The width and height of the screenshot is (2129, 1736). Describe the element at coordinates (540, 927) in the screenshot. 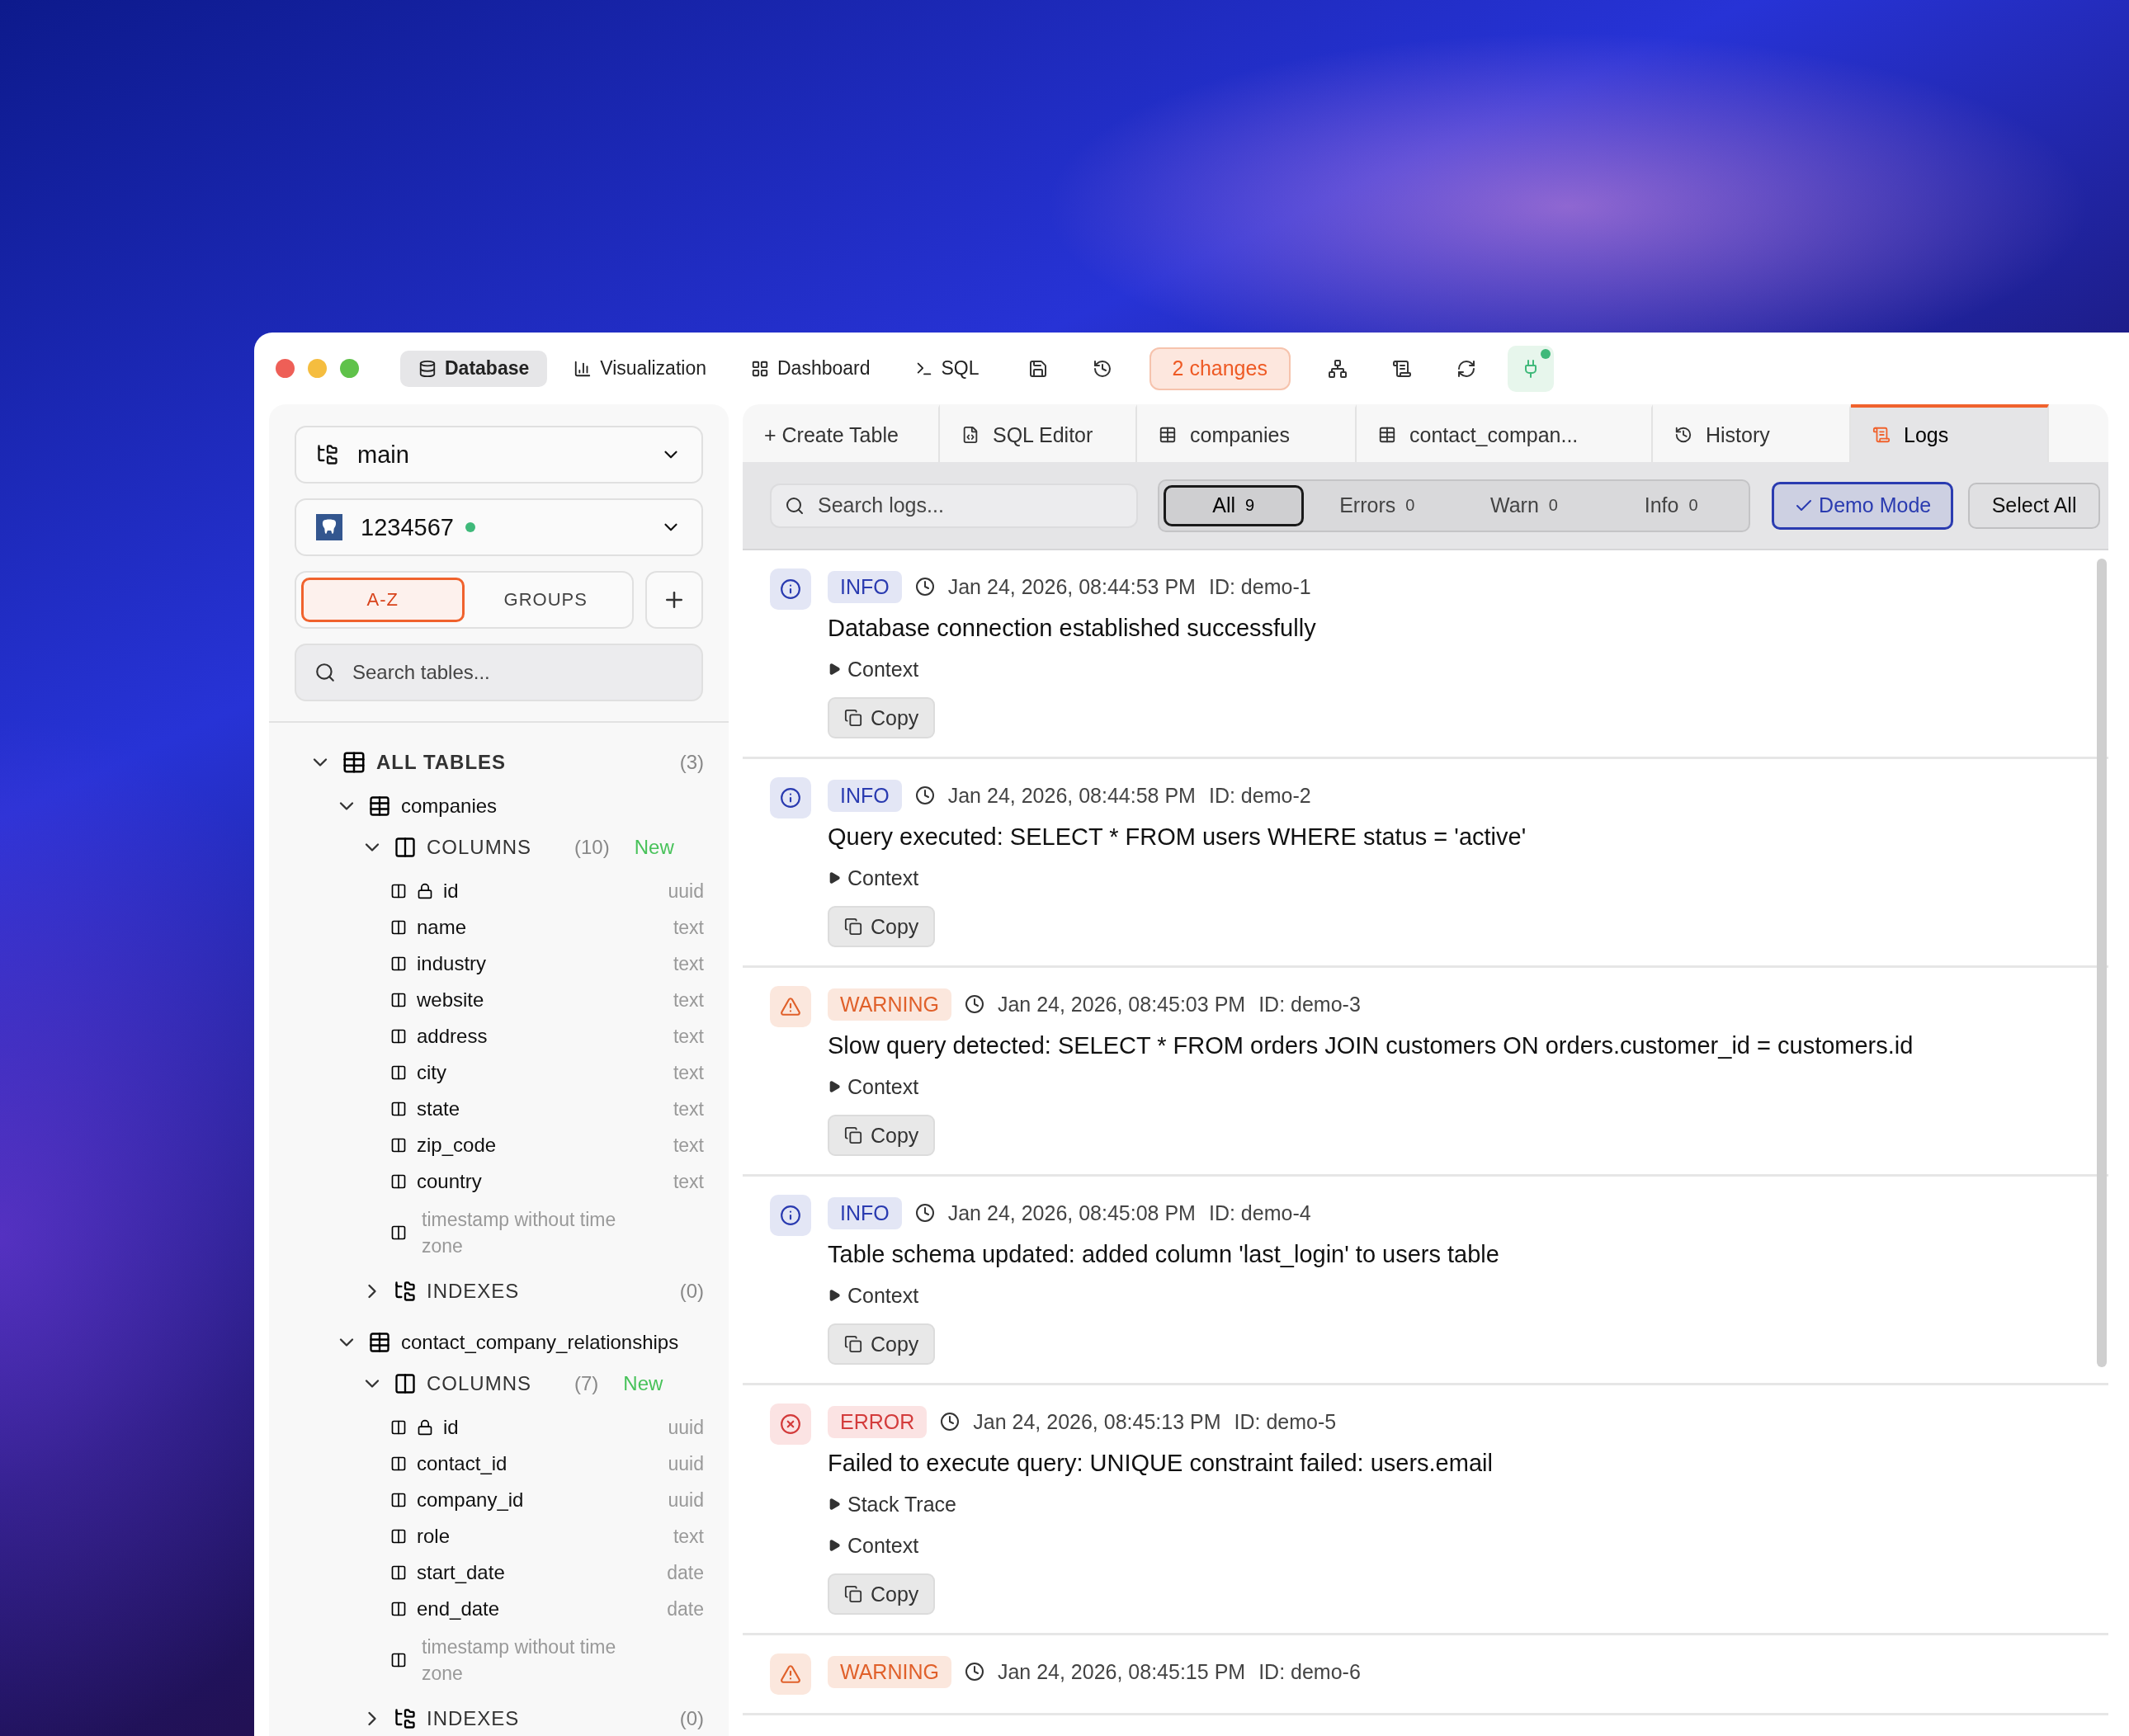

I see `column-name: name` at that location.